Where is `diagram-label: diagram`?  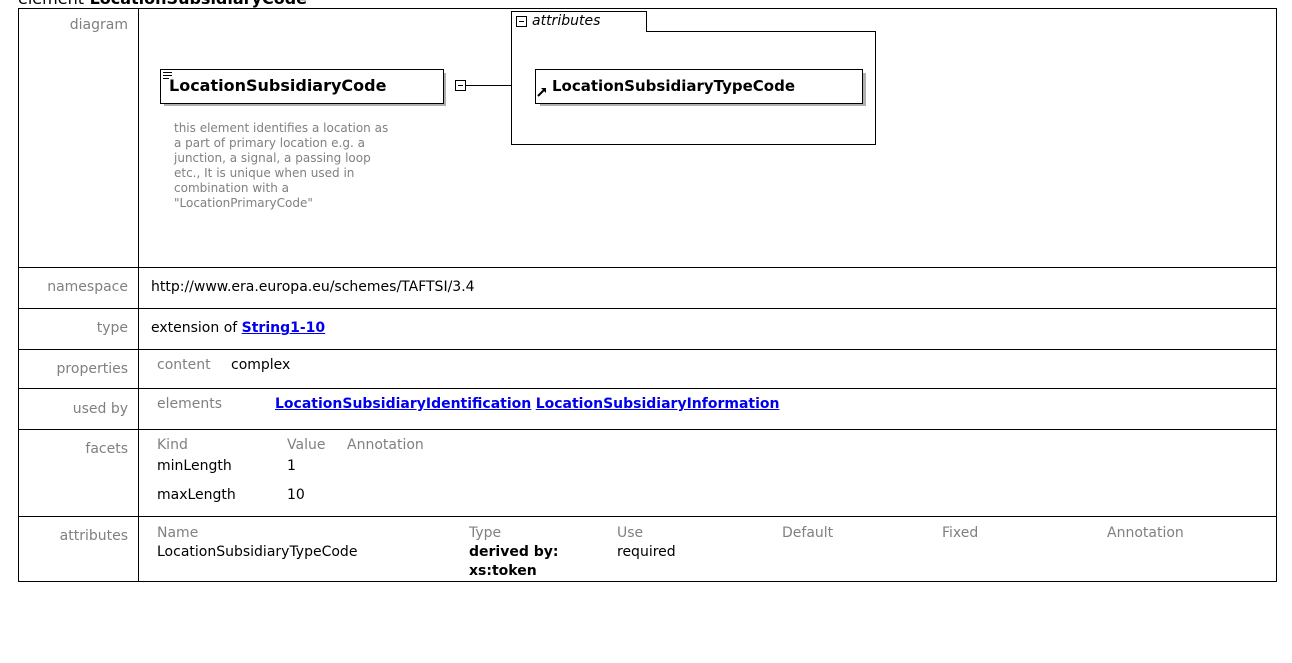
diagram-label: diagram is located at coordinates (78, 138).